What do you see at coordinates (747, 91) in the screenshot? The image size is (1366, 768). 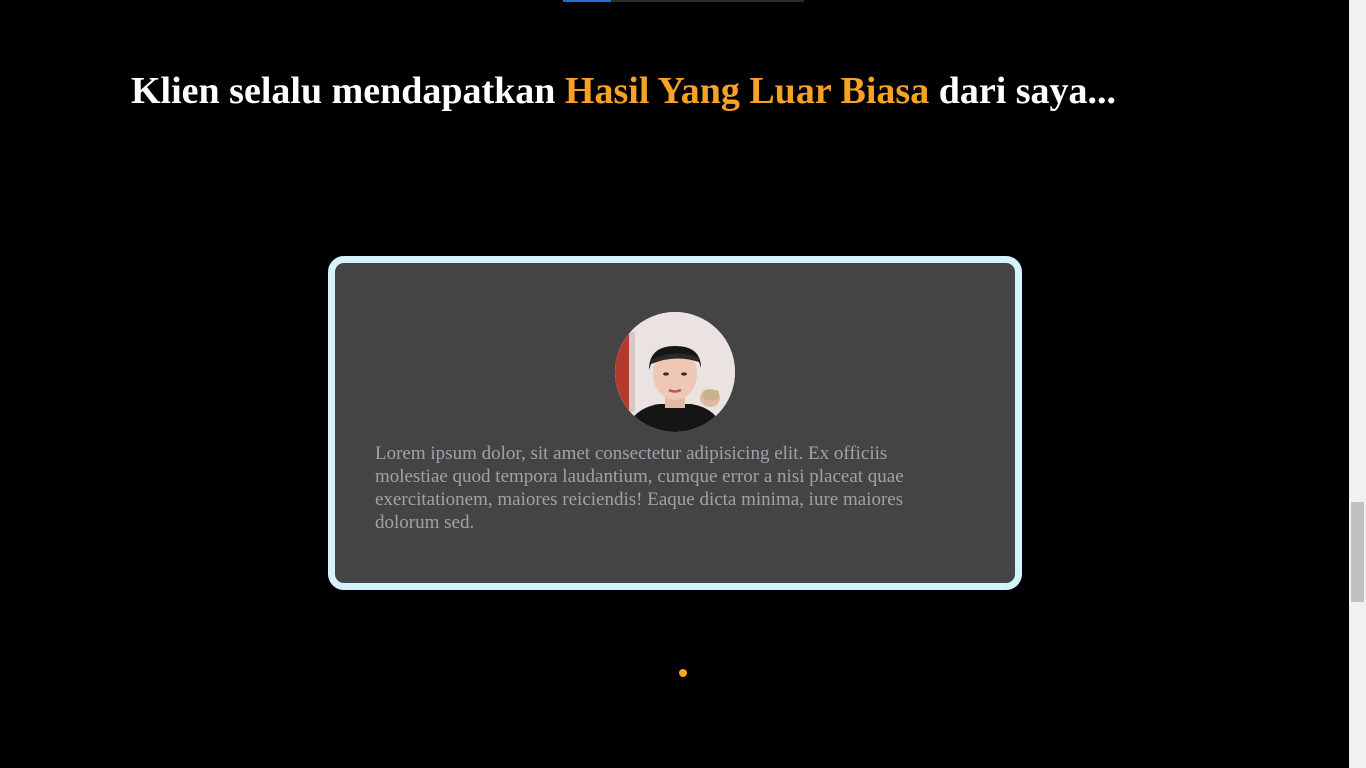 I see `headline-highlight: Hasil Yang Luar Biasa` at bounding box center [747, 91].